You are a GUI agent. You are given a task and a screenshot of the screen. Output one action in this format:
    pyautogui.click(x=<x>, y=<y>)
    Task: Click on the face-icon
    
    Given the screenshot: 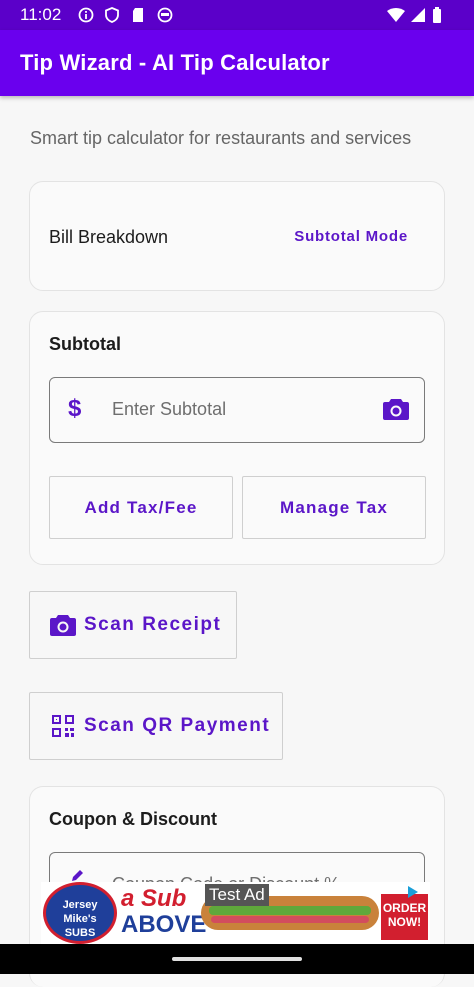 What is the action you would take?
    pyautogui.click(x=165, y=15)
    